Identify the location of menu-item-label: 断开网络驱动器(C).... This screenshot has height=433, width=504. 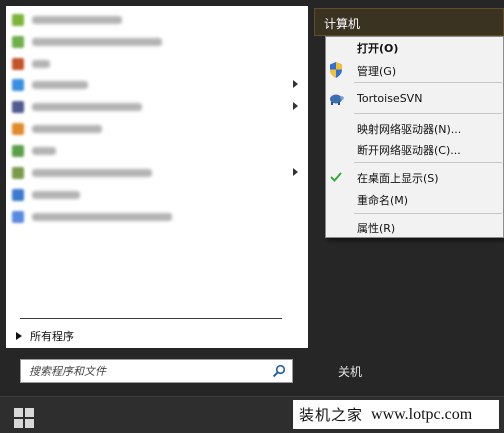
(409, 150).